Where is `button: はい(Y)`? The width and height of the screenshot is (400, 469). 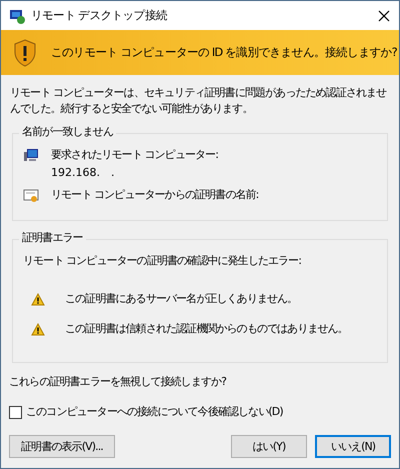 button: はい(Y) is located at coordinates (269, 446).